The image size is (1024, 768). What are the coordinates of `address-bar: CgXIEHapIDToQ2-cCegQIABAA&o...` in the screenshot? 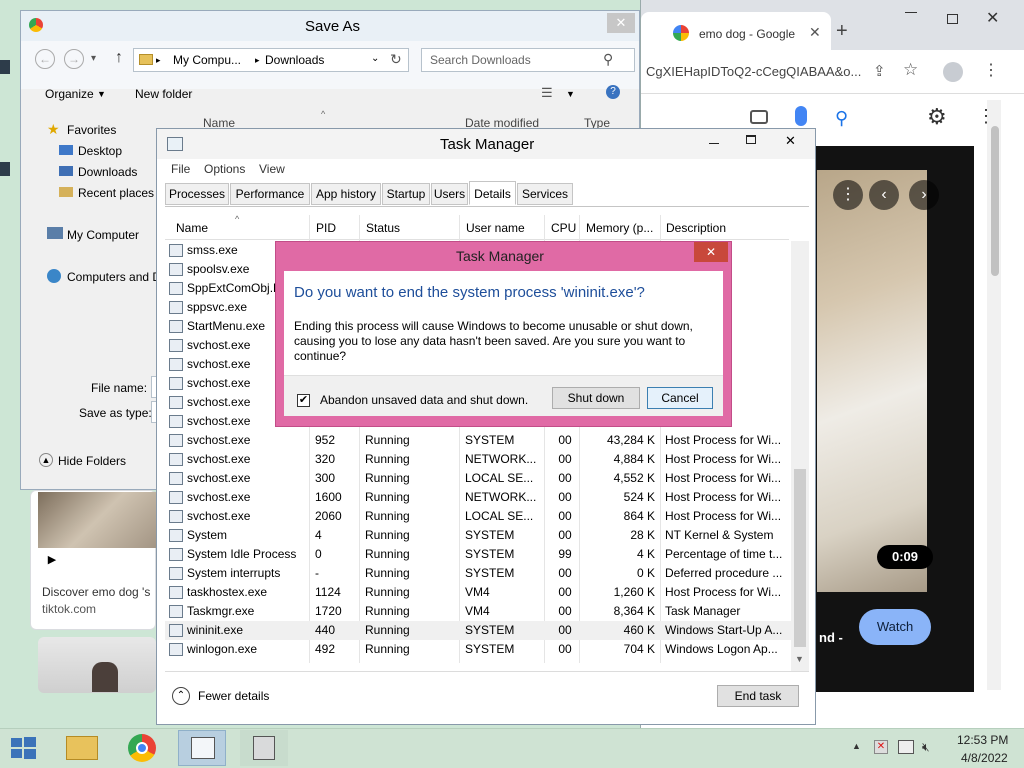 It's located at (771, 71).